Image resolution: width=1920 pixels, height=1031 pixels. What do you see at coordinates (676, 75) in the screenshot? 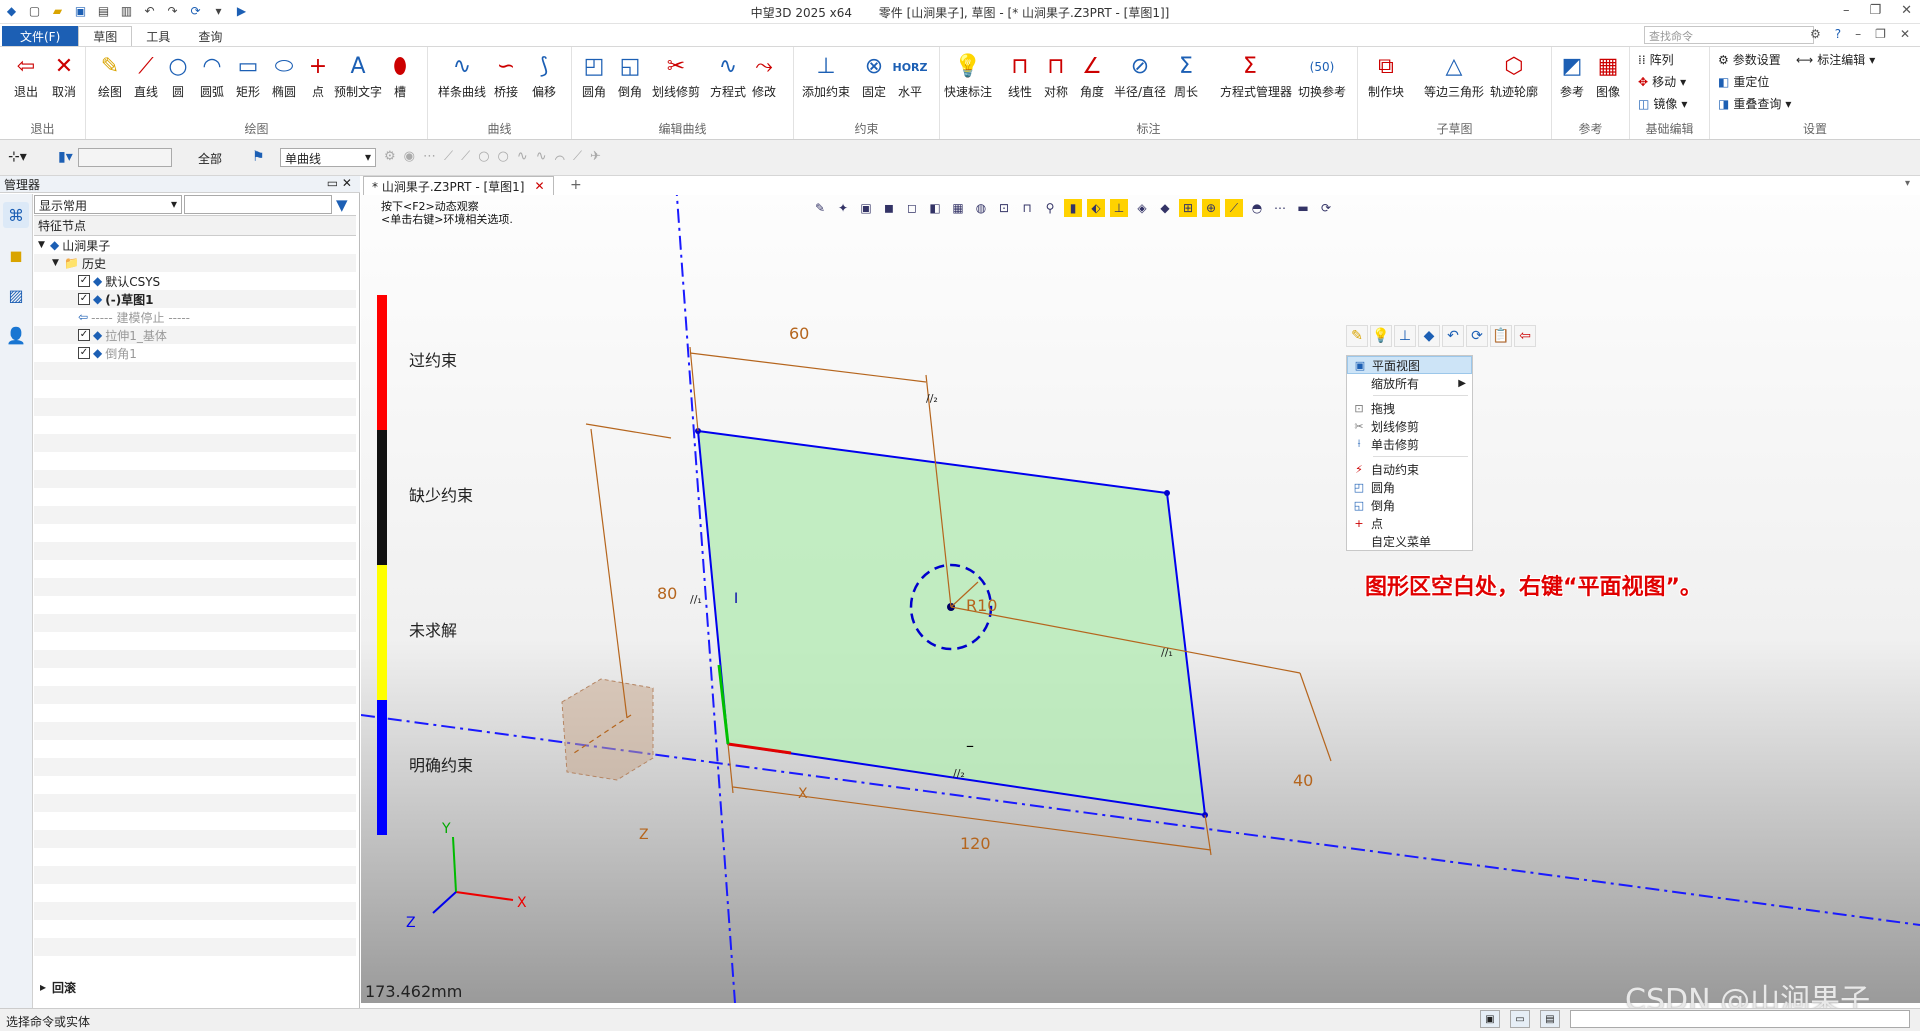
I see `trim-button: ✂ 划线修剪` at bounding box center [676, 75].